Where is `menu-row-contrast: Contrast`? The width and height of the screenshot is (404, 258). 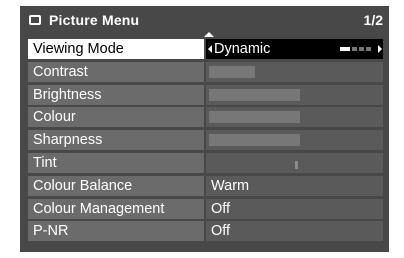 menu-row-contrast: Contrast is located at coordinates (208, 71).